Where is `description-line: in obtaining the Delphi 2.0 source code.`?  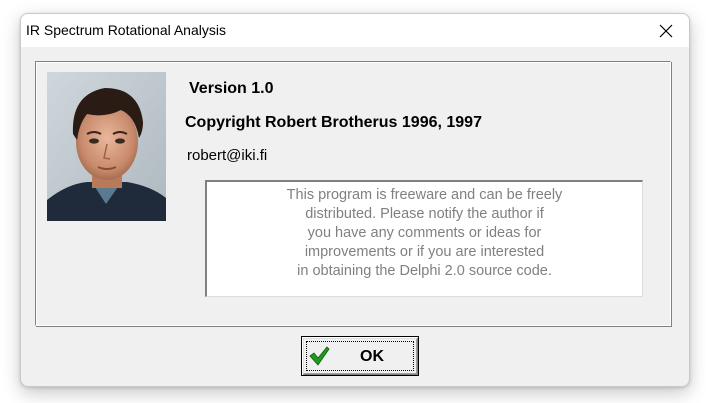
description-line: in obtaining the Delphi 2.0 source code. is located at coordinates (424, 271).